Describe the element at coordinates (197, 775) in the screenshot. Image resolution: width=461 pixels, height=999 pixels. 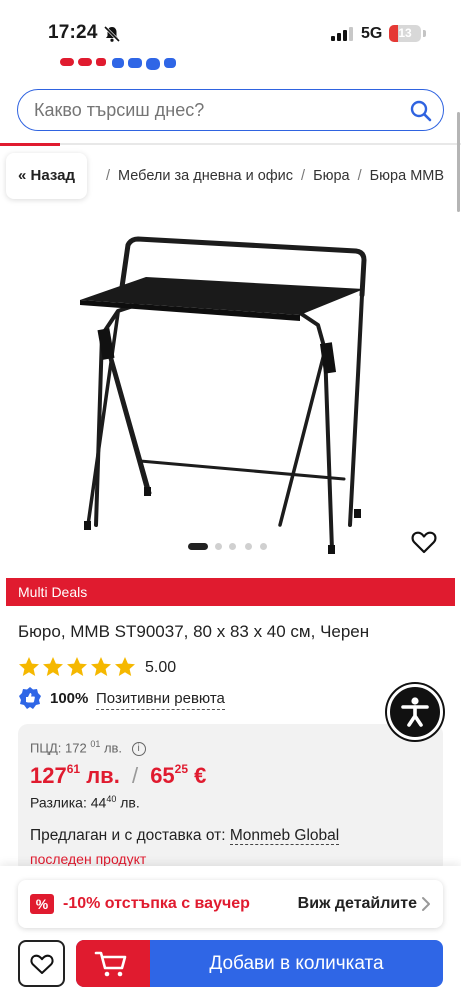
I see `price-eur-currency: €` at that location.